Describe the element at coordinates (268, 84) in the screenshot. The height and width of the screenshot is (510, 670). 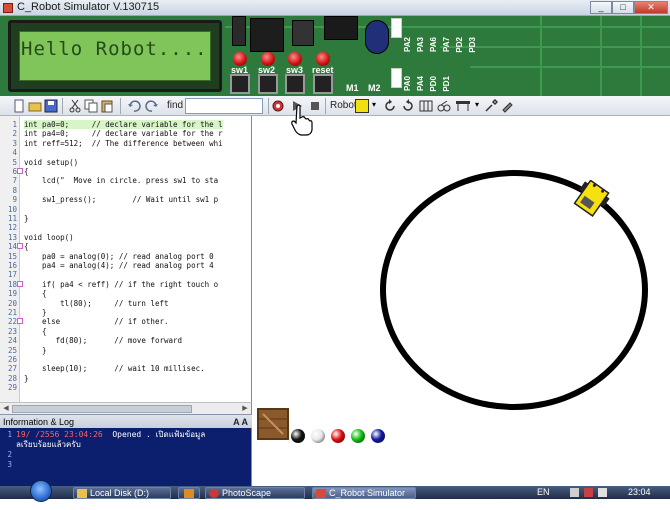
I see `sw2-button` at that location.